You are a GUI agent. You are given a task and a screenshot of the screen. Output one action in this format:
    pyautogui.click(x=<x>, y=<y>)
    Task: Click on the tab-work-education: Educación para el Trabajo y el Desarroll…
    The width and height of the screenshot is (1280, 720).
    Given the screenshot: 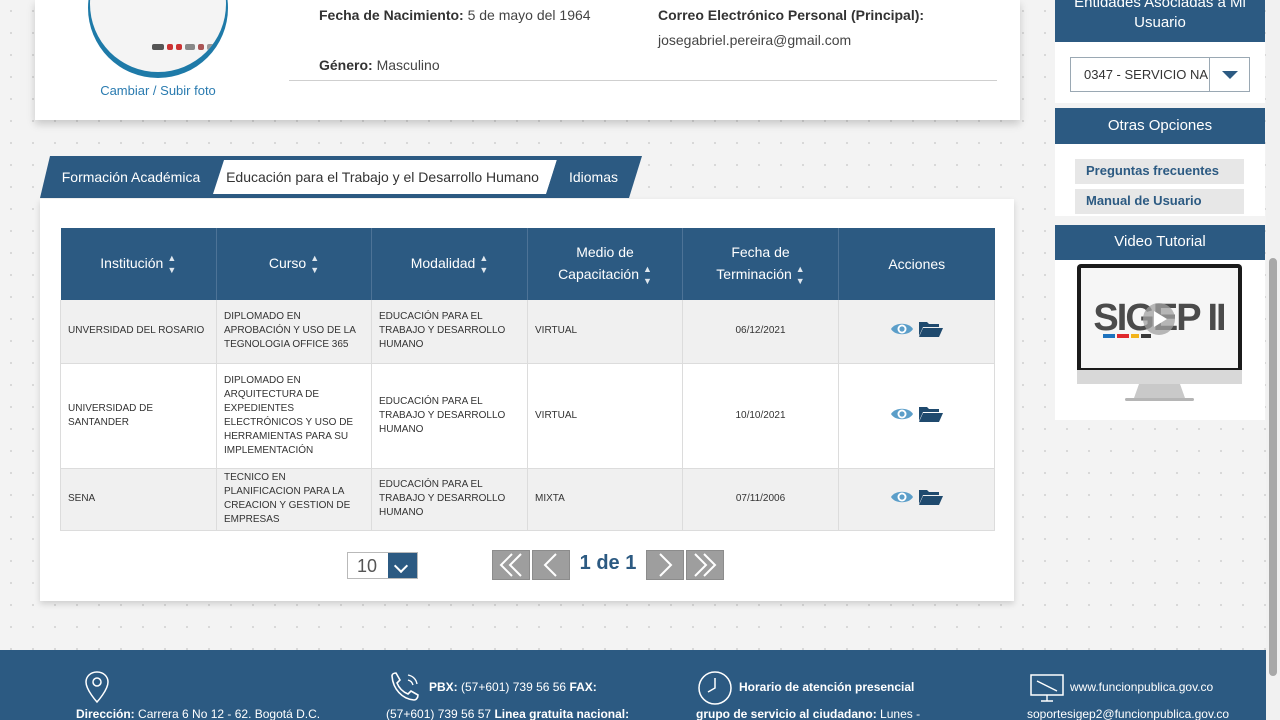 What is the action you would take?
    pyautogui.click(x=384, y=177)
    